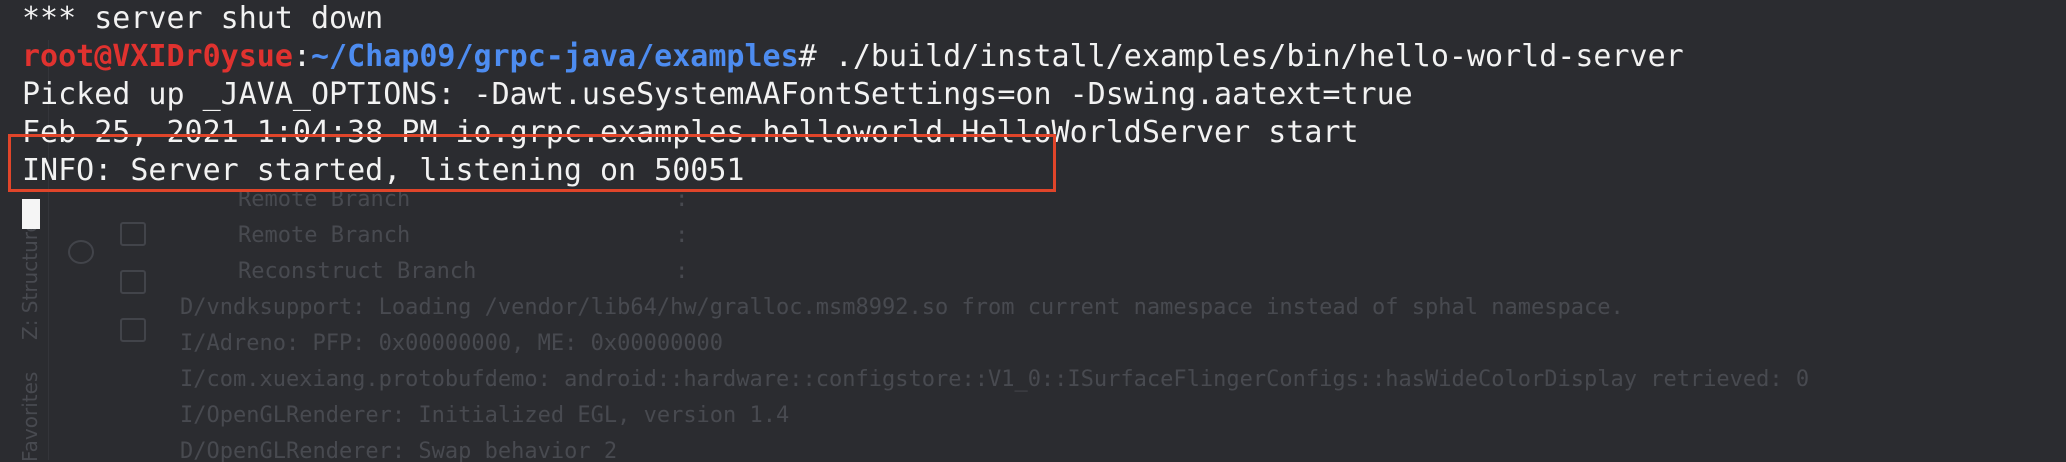 The height and width of the screenshot is (462, 2066). I want to click on prompt-path: ~/Chap09/grpc-java/examples, so click(555, 56).